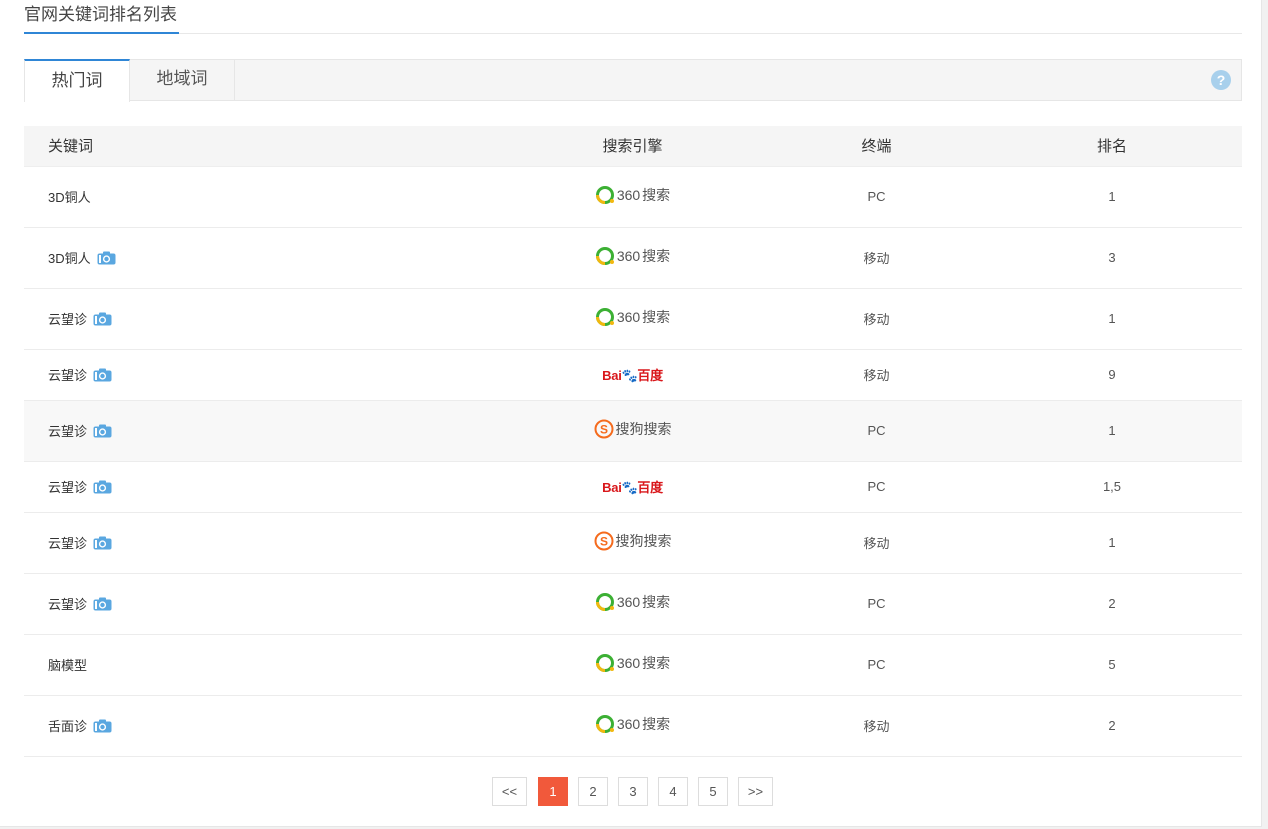  What do you see at coordinates (593, 791) in the screenshot?
I see `page-button-2: 2` at bounding box center [593, 791].